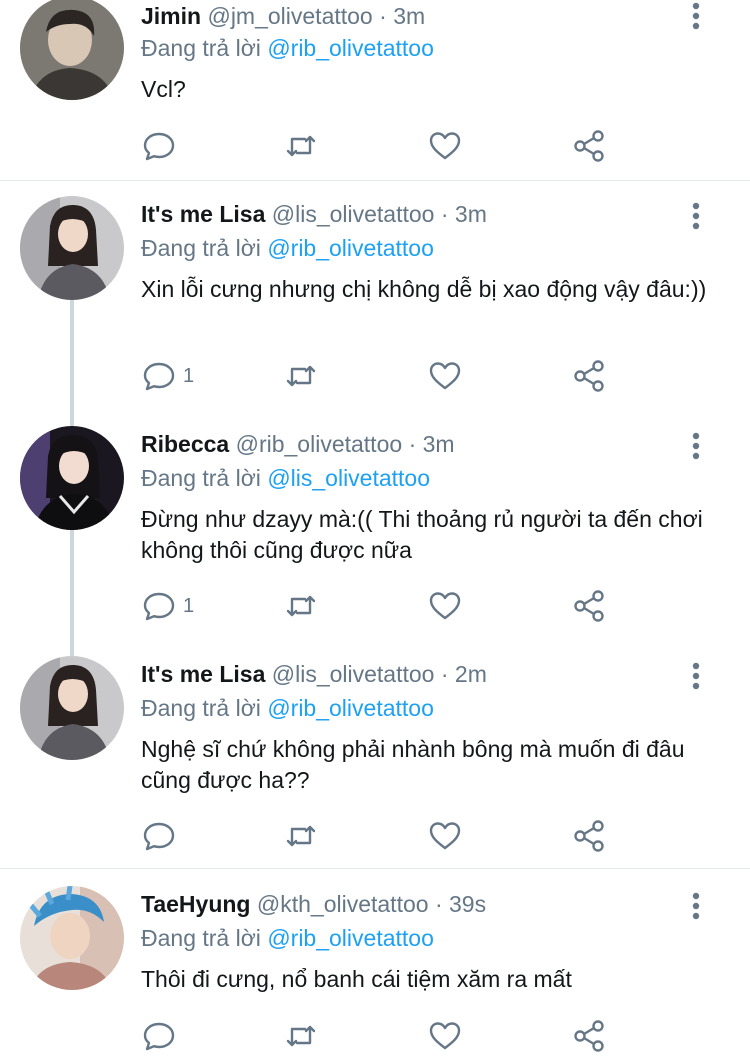  What do you see at coordinates (471, 674) in the screenshot?
I see `timestamp: 2m` at bounding box center [471, 674].